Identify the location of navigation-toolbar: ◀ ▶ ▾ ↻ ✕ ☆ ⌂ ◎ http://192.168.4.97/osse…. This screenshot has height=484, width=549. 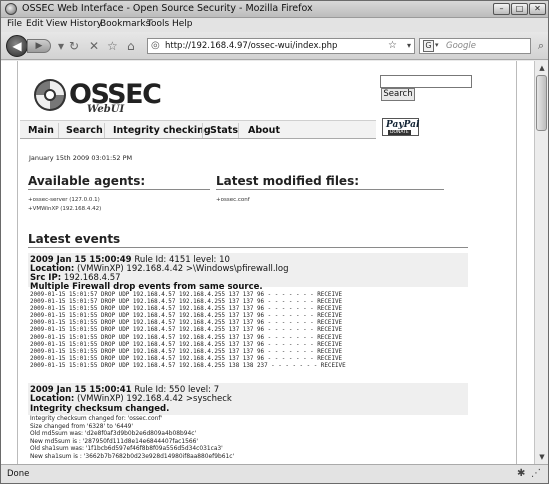
(274, 46).